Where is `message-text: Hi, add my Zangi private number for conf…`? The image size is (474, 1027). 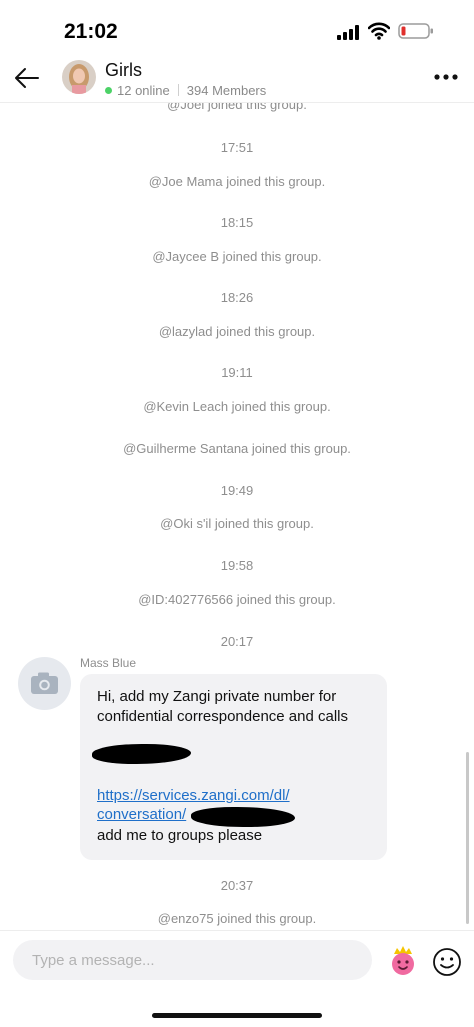
message-text: Hi, add my Zangi private number for conf… is located at coordinates (222, 706).